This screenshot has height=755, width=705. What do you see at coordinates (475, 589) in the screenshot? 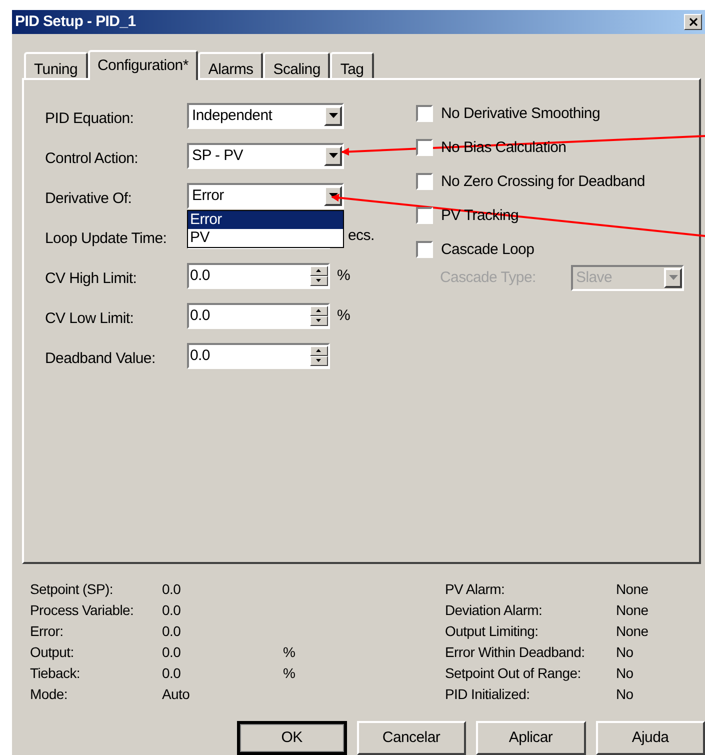
I see `status-label: PV Alarm:` at bounding box center [475, 589].